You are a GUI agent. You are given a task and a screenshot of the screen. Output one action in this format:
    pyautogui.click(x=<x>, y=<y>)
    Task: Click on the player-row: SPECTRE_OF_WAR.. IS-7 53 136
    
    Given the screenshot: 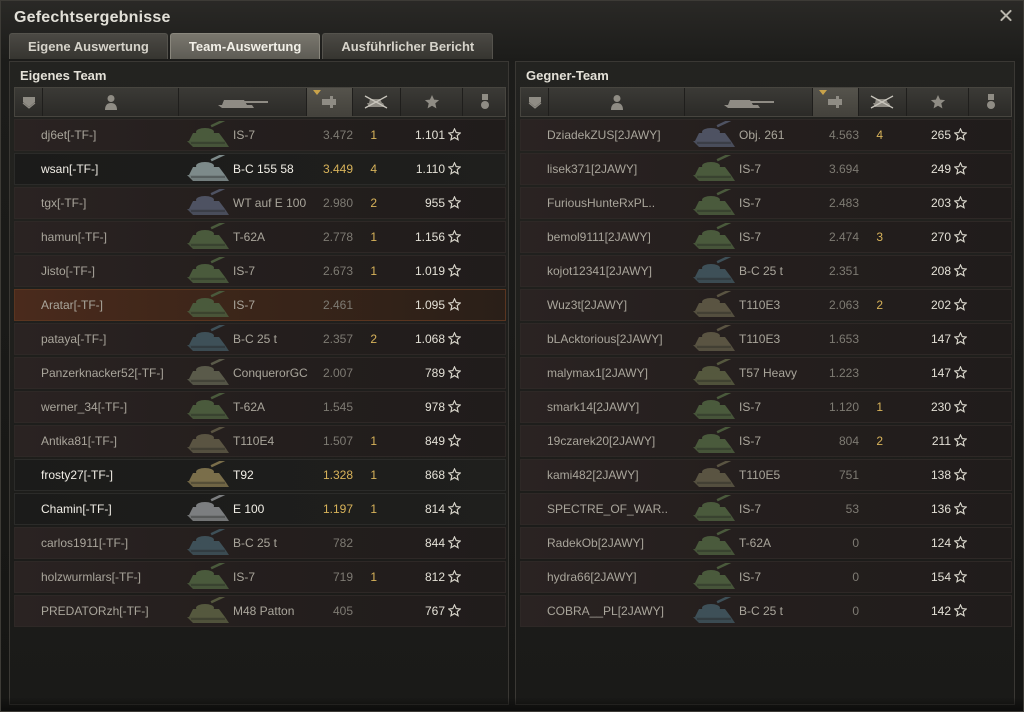 What is the action you would take?
    pyautogui.click(x=766, y=509)
    